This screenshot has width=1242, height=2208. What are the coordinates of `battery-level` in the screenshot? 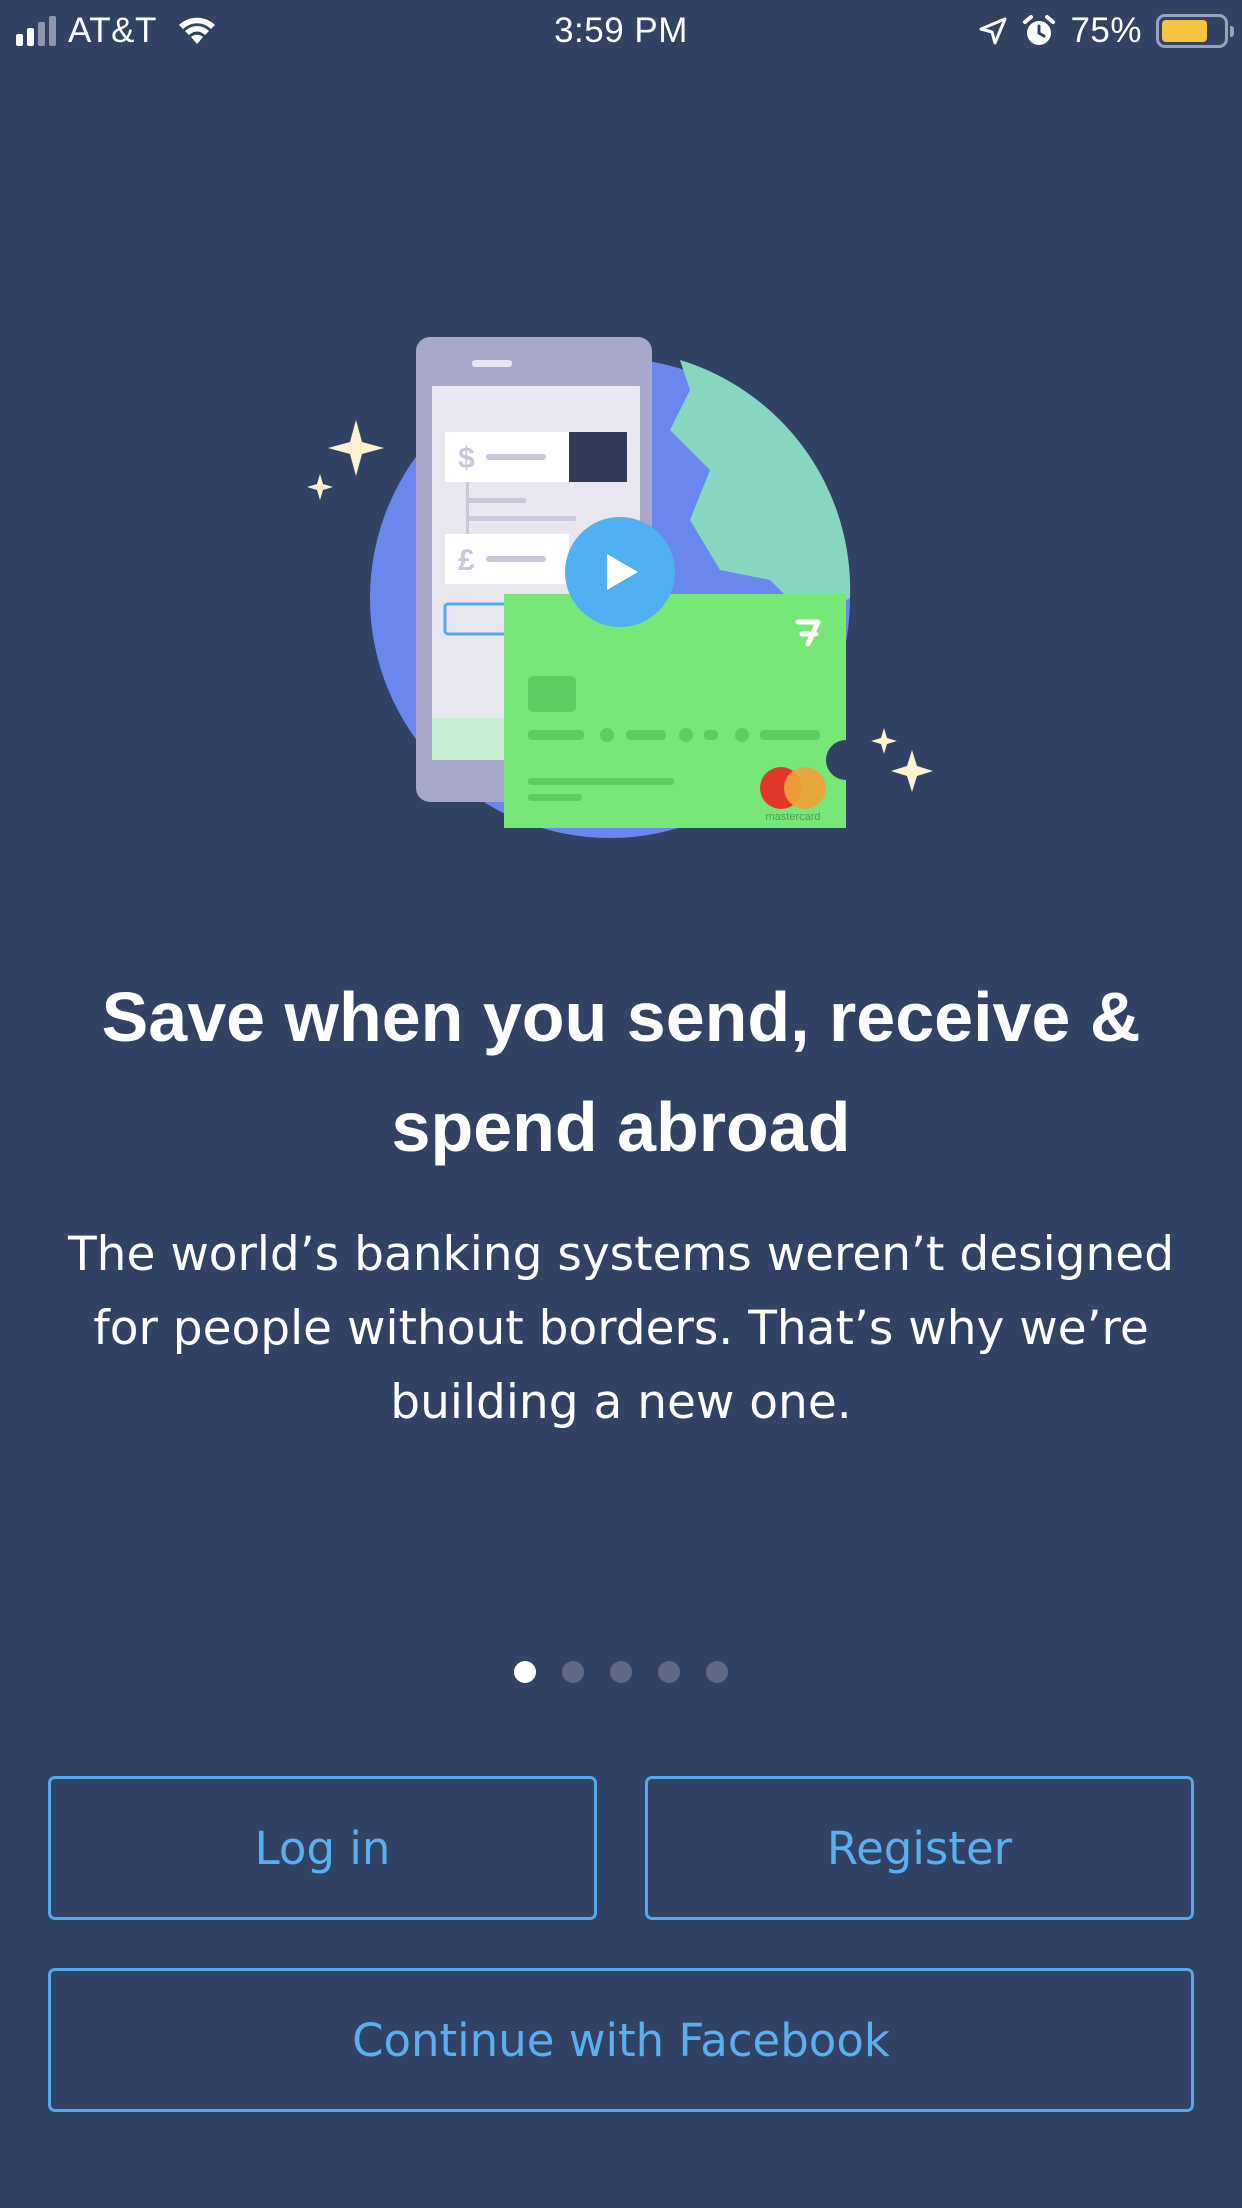 It's located at (1184, 31).